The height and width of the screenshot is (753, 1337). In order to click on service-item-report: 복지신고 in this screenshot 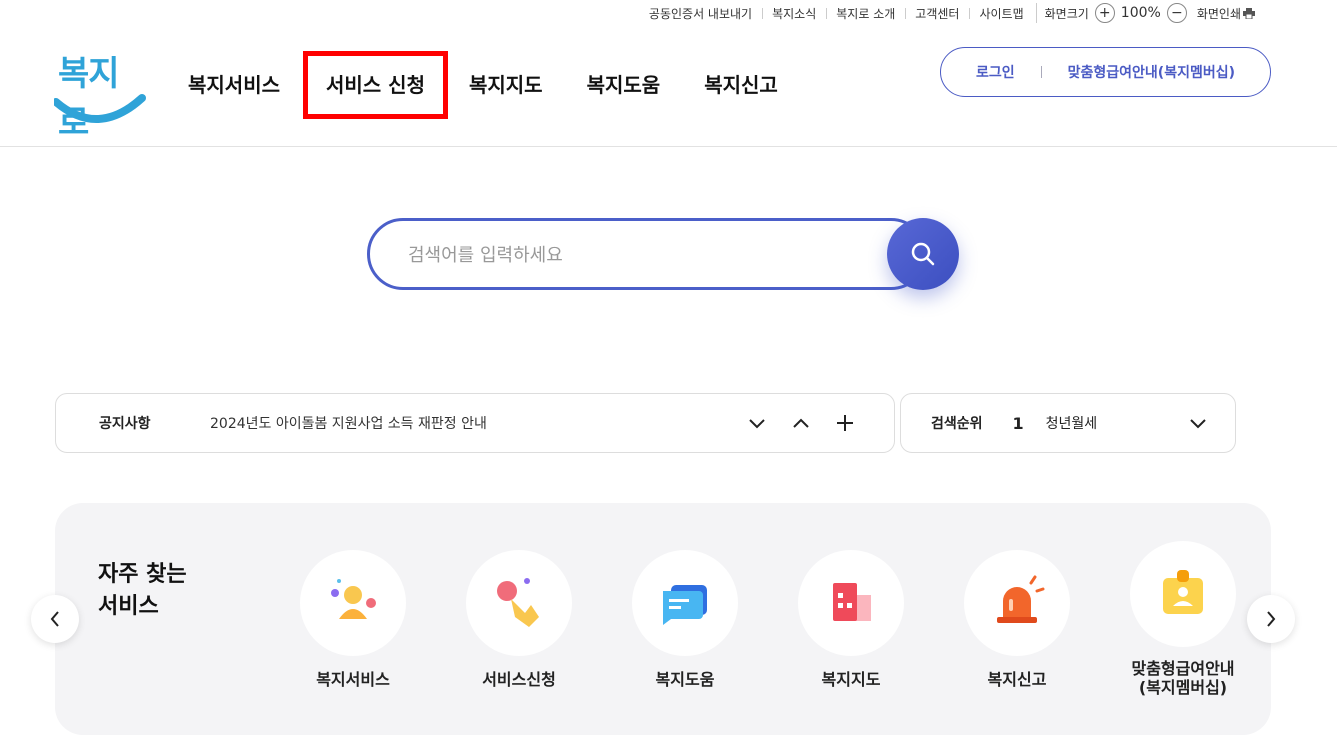, I will do `click(1017, 619)`.